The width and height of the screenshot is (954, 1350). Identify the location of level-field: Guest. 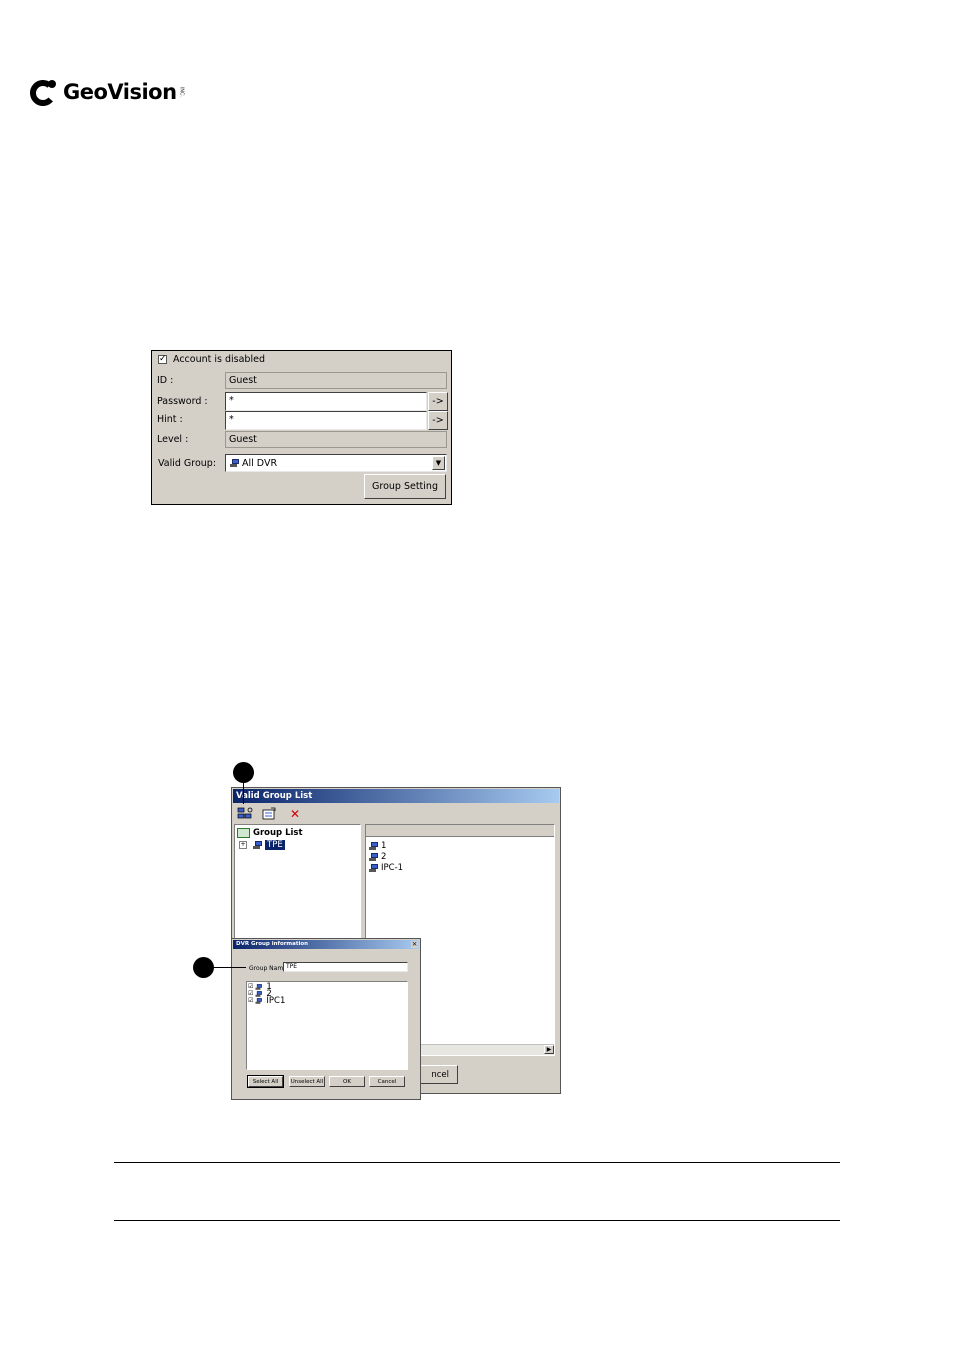
(336, 439).